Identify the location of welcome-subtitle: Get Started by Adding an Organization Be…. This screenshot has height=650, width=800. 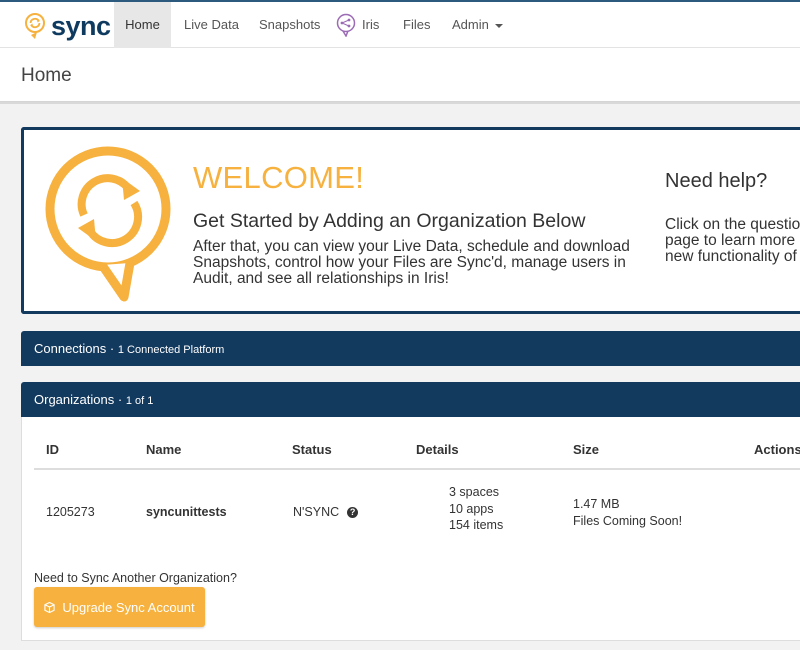
(389, 221).